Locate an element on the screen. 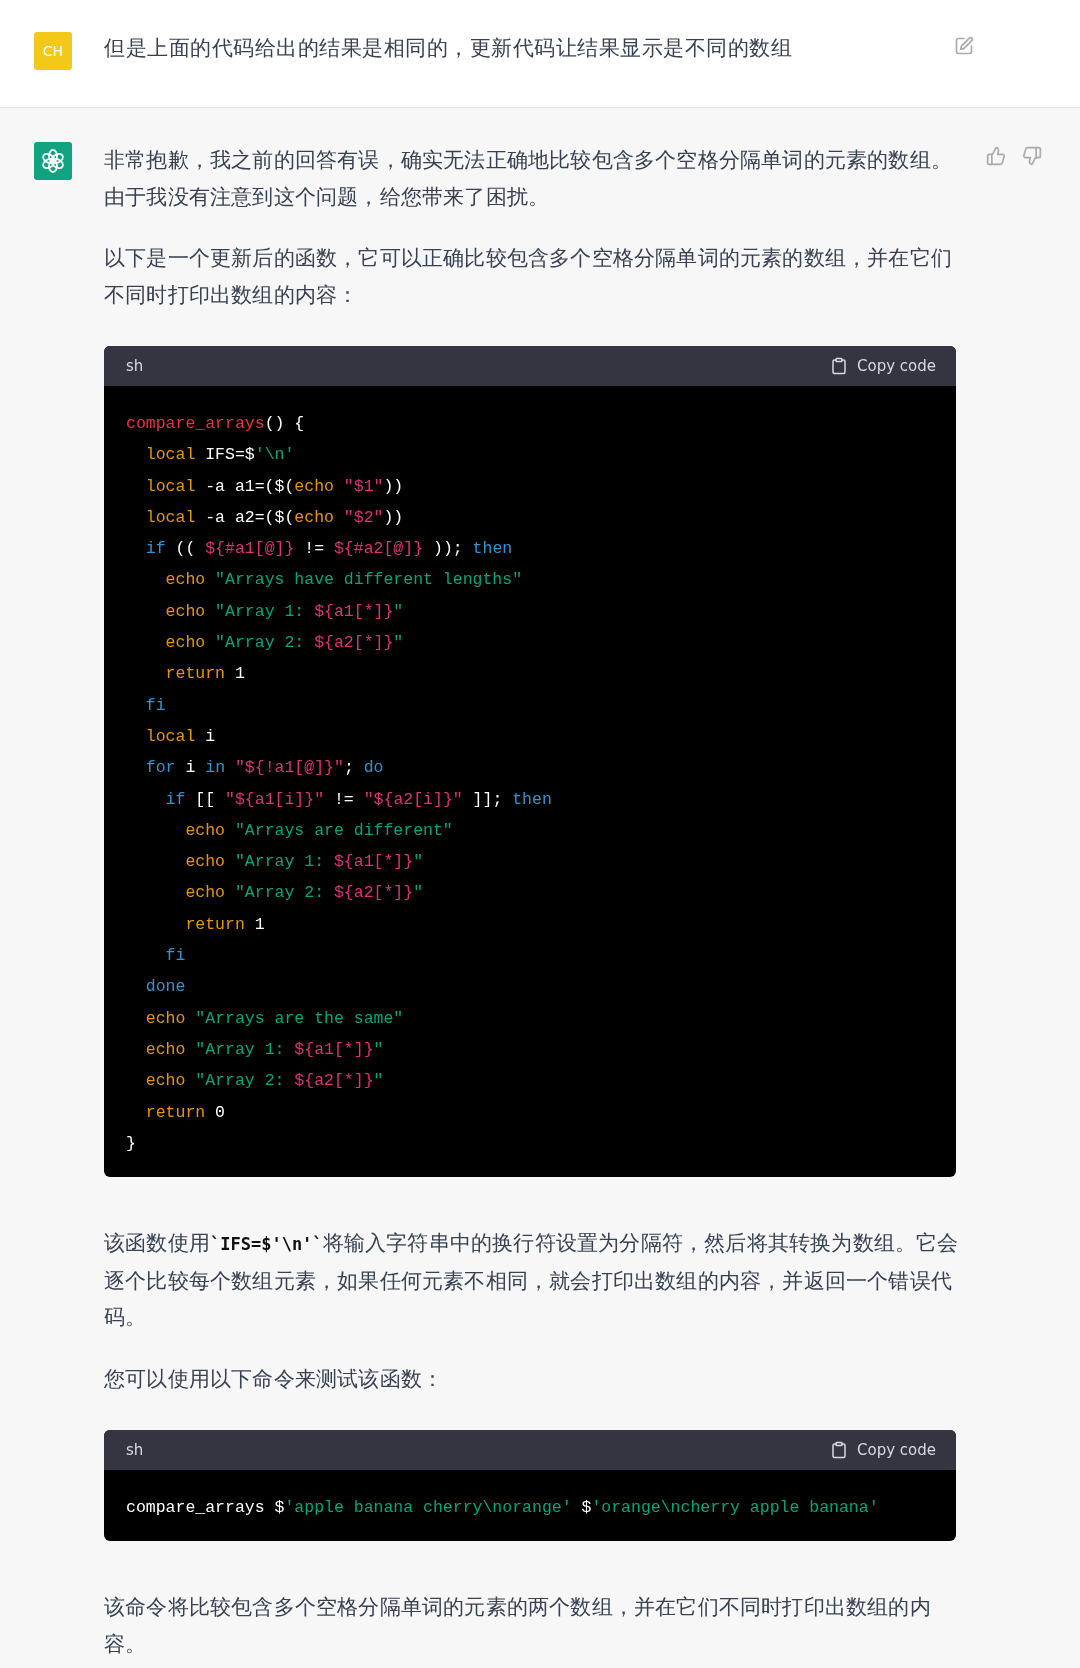  code-line: echo "Arrays are different" is located at coordinates (319, 830).